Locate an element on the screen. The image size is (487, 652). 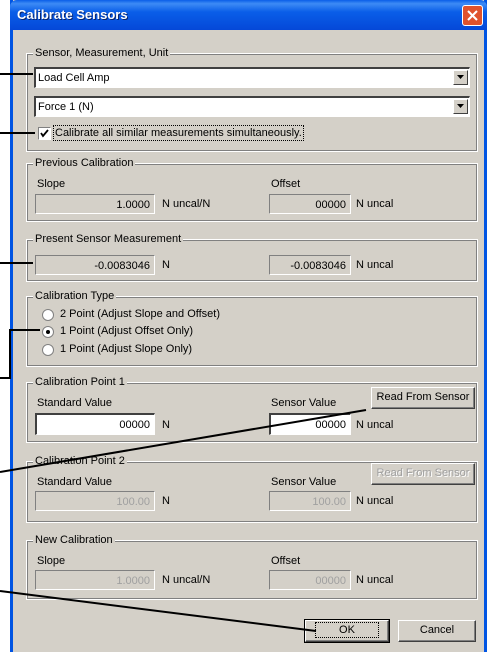
previous-slope-label: Slope is located at coordinates (51, 184).